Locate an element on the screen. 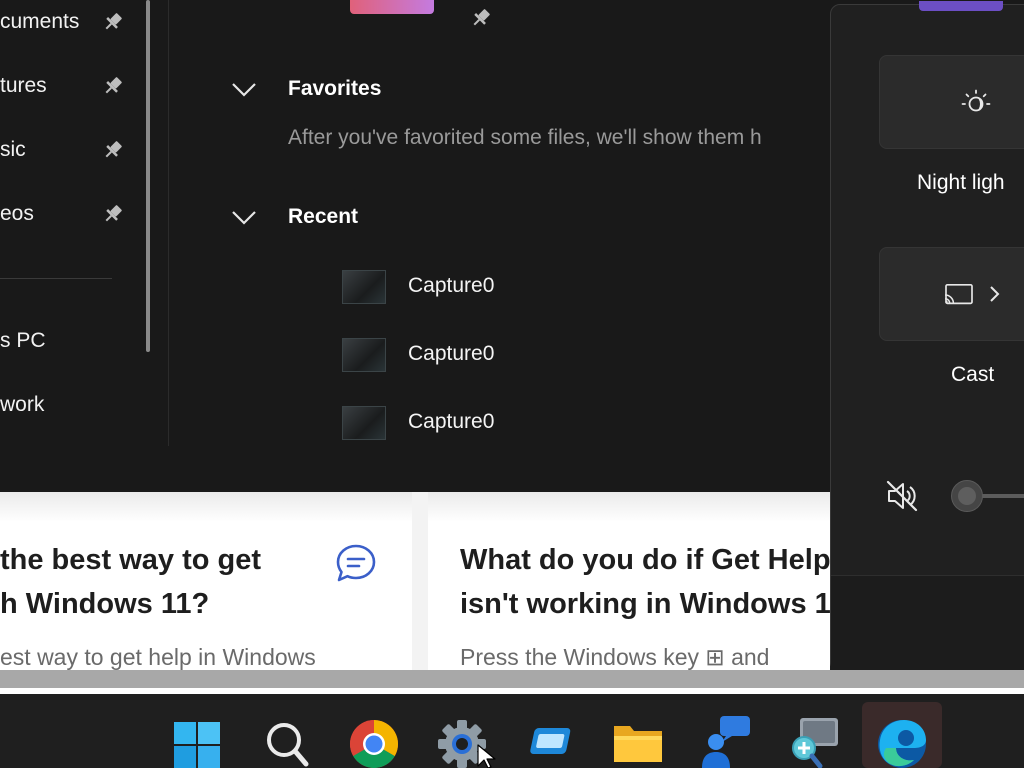  nav-item-this-pc: s PC is located at coordinates (70, 341).